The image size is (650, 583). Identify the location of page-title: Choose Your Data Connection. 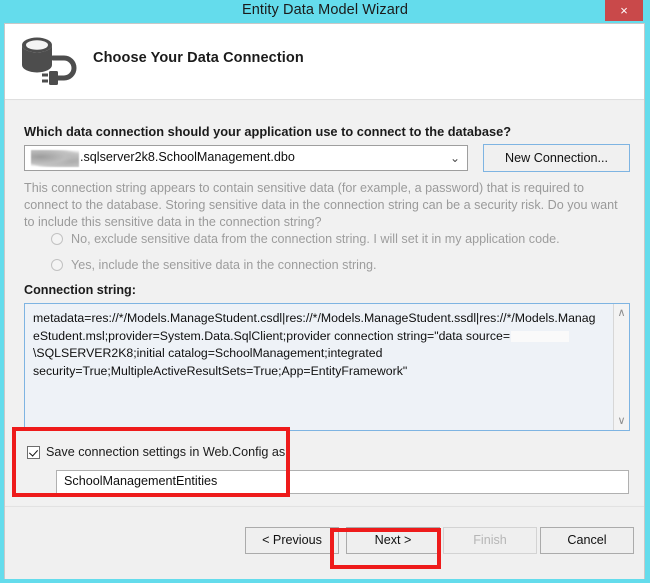
(198, 58).